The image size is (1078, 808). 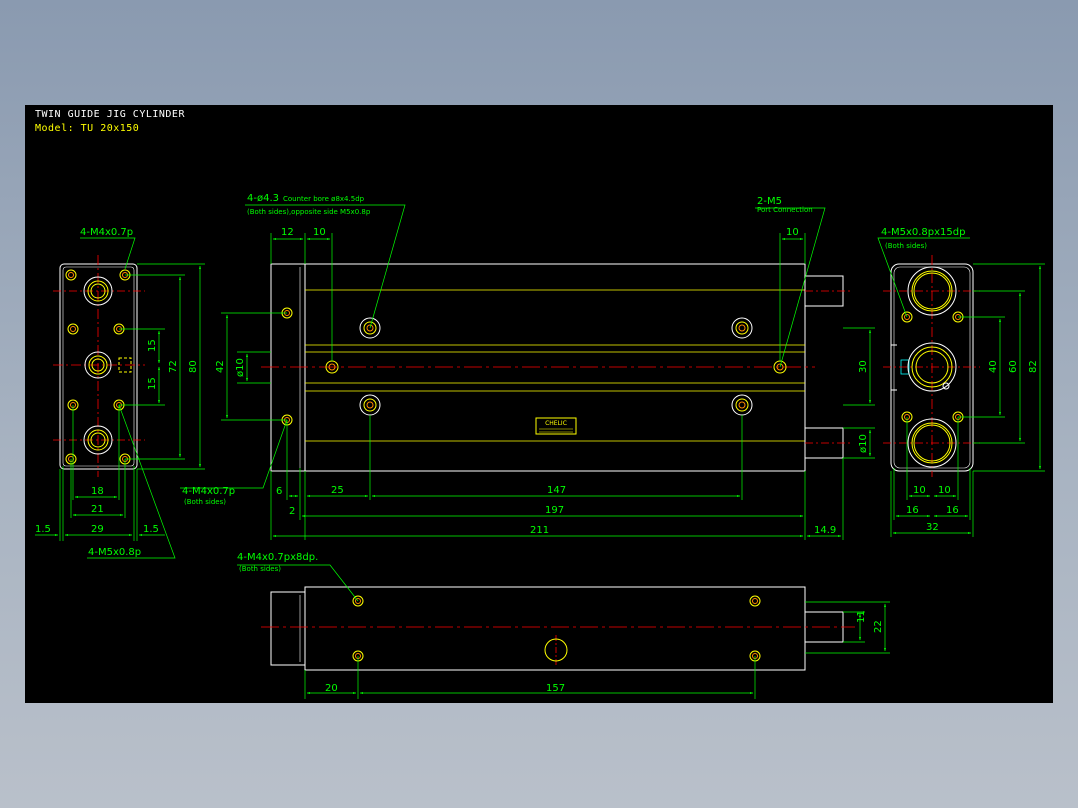 I want to click on dim-80: 80, so click(x=193, y=366).